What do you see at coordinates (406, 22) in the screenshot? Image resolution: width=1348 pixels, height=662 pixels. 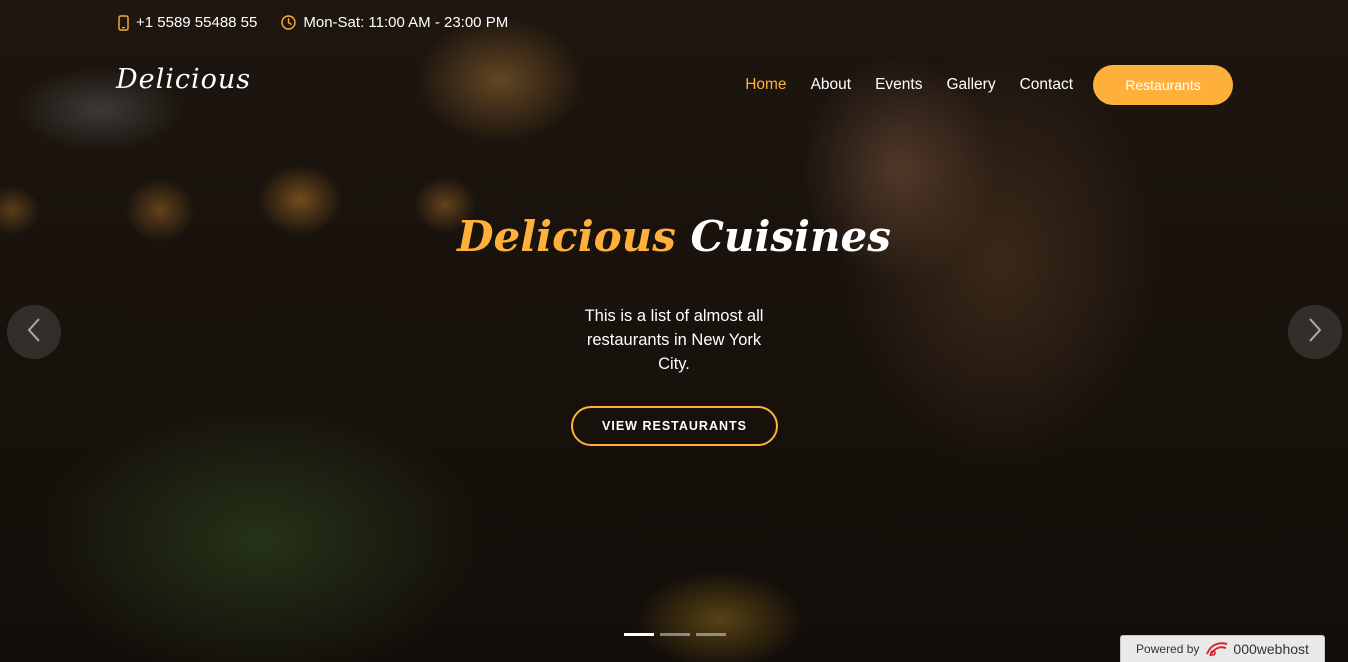 I see `hours-text: Mon-Sat: 11:00 AM - 23:00 PM` at bounding box center [406, 22].